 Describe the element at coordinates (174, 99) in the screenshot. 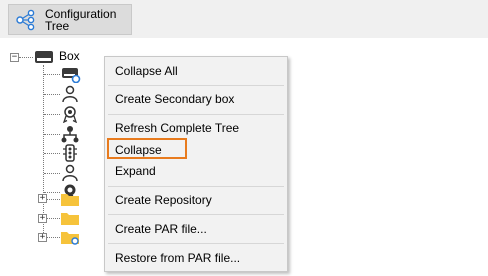

I see `menu-item-create-secondary-box: Create Secondary box` at that location.